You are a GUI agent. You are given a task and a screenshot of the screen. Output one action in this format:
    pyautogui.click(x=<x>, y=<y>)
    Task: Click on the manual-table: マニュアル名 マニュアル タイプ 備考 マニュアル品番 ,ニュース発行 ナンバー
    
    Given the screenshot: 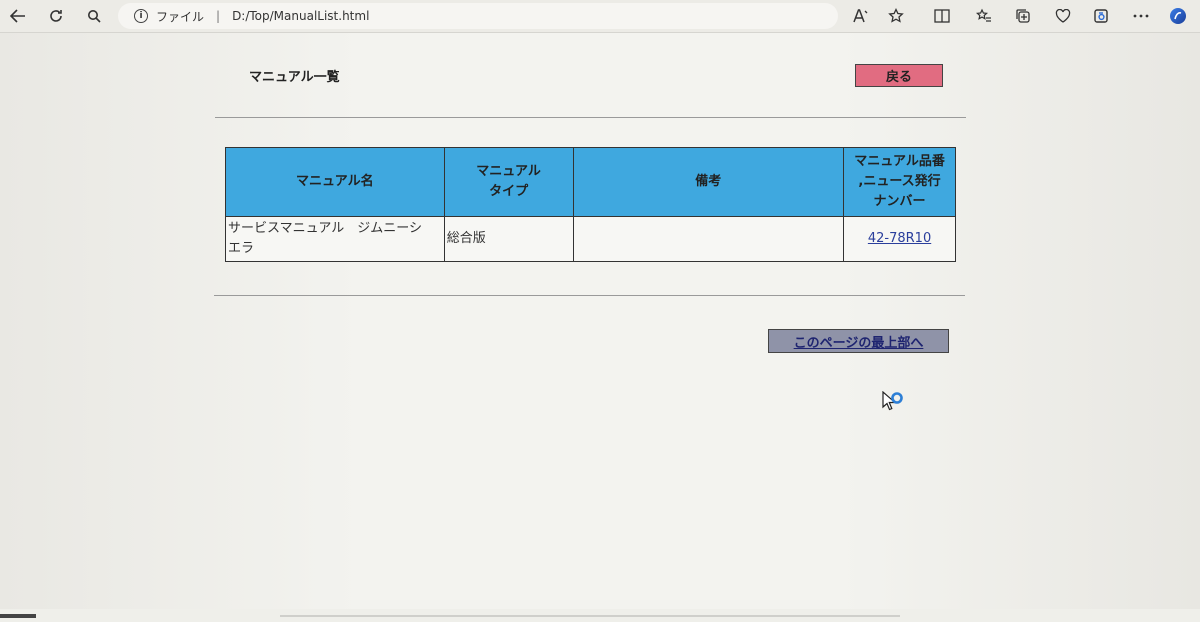 What is the action you would take?
    pyautogui.click(x=590, y=204)
    